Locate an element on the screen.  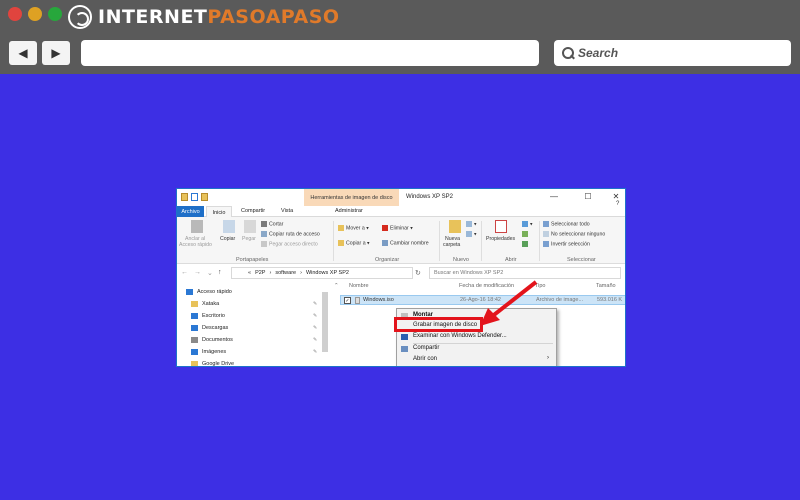
browser-search-box: Search is located at coordinates (672, 53).